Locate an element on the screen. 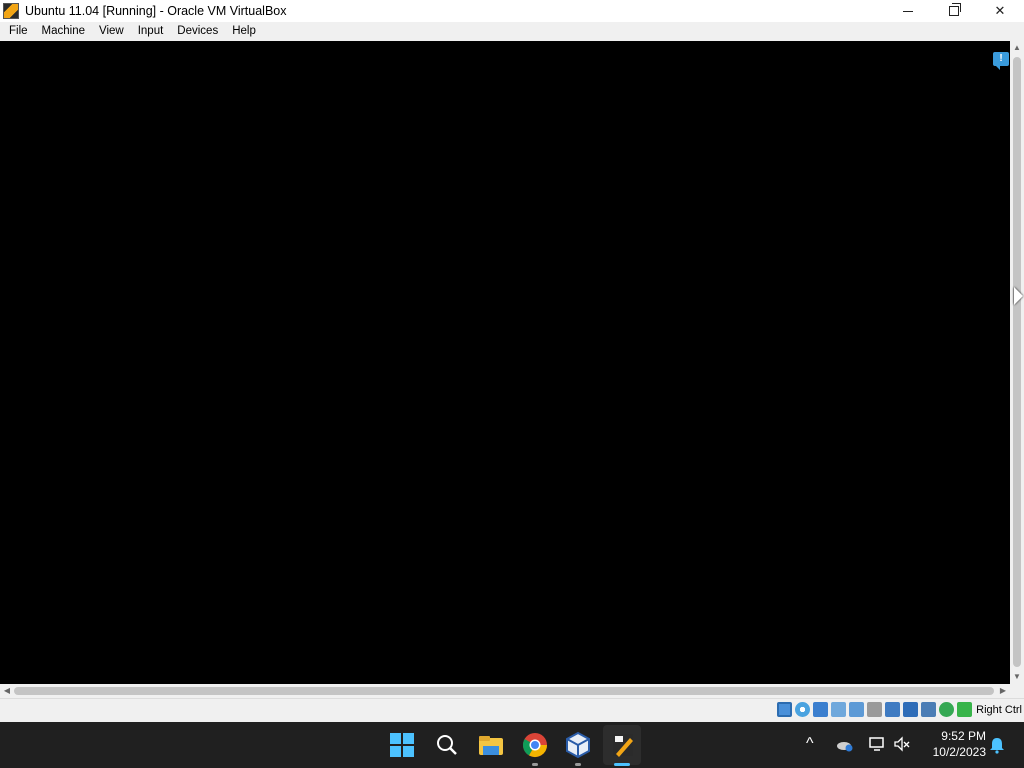  info-bubble-icon: ! is located at coordinates (1001, 61).